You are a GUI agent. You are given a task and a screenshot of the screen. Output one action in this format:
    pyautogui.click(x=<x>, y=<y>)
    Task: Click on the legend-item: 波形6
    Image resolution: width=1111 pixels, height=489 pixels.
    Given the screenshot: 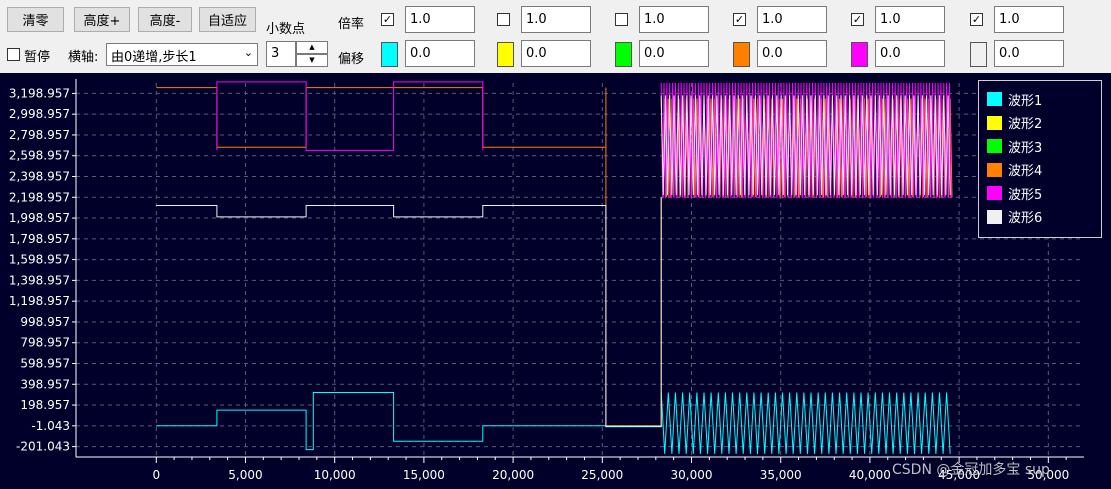 What is the action you would take?
    pyautogui.click(x=1015, y=217)
    